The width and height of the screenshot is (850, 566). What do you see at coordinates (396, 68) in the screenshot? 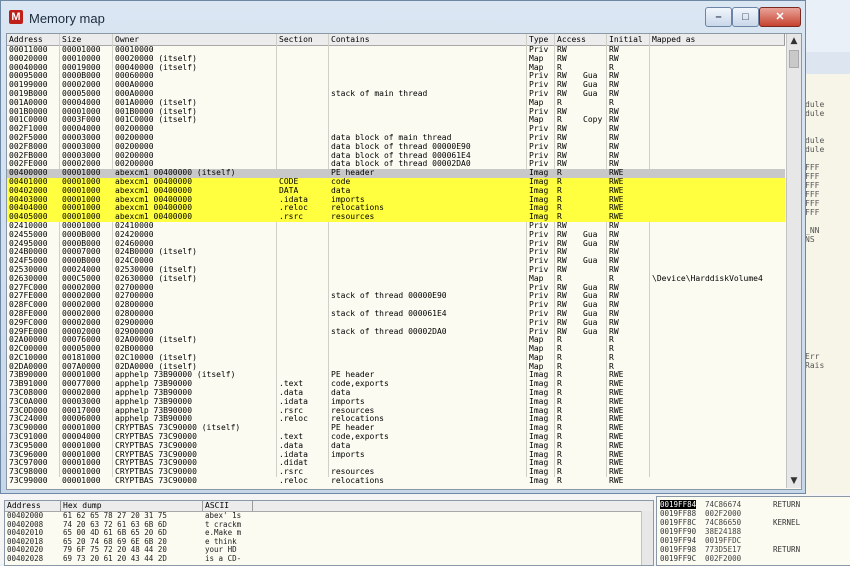
I see `table-row: 00040000 00019000 00040000 (itself) Map R R` at bounding box center [396, 68].